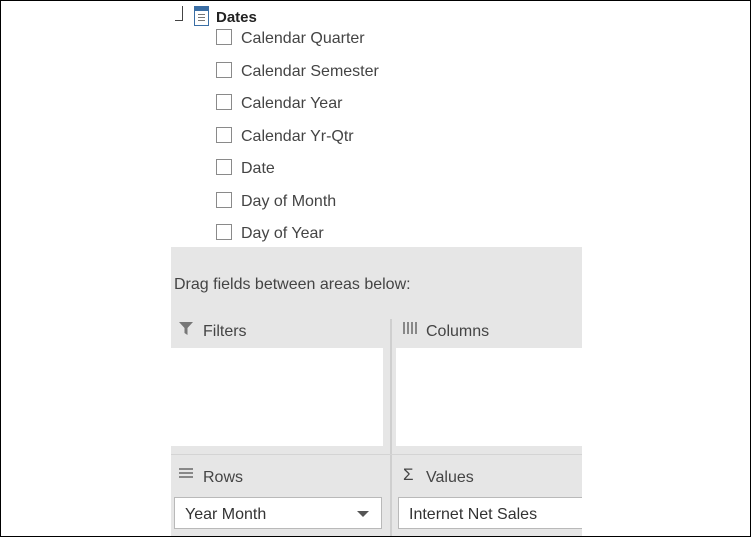  I want to click on columns-area-label: Columns, so click(458, 331).